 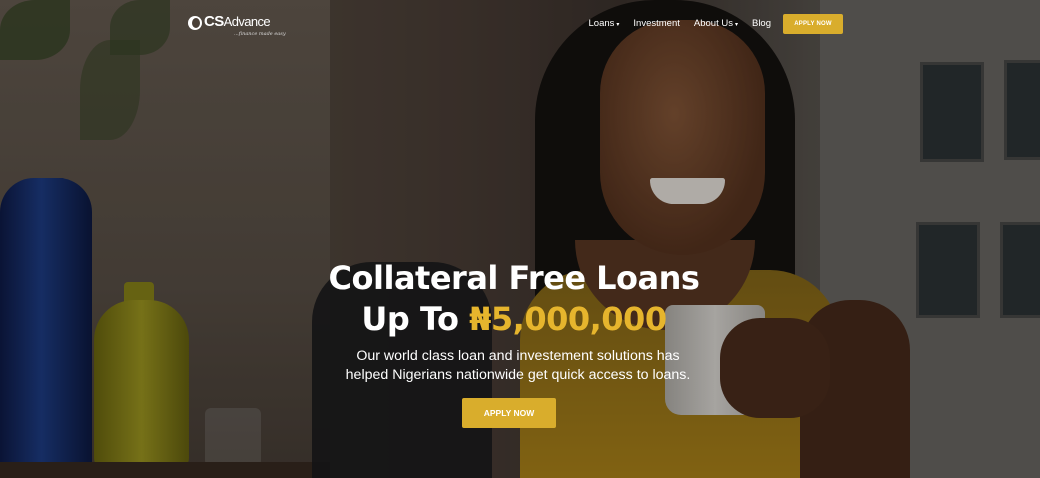 What do you see at coordinates (509, 413) in the screenshot?
I see `hero-apply-now-button: APPLY NOW` at bounding box center [509, 413].